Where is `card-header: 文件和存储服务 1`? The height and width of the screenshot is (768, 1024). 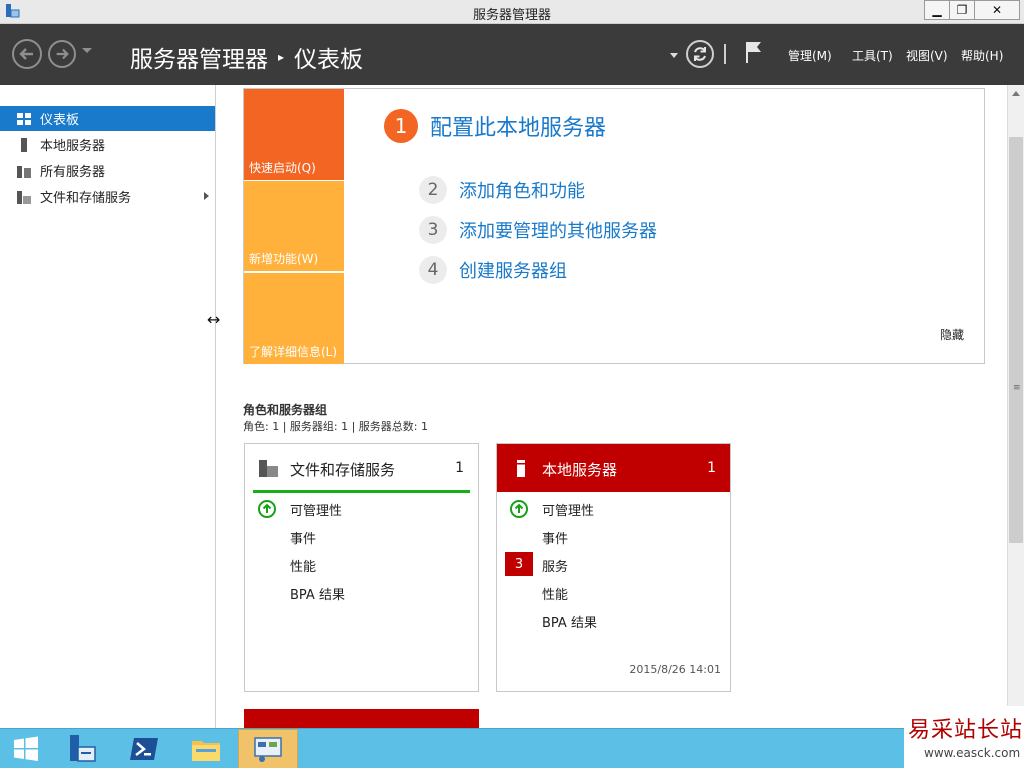
card-header: 文件和存储服务 1 is located at coordinates (361, 468).